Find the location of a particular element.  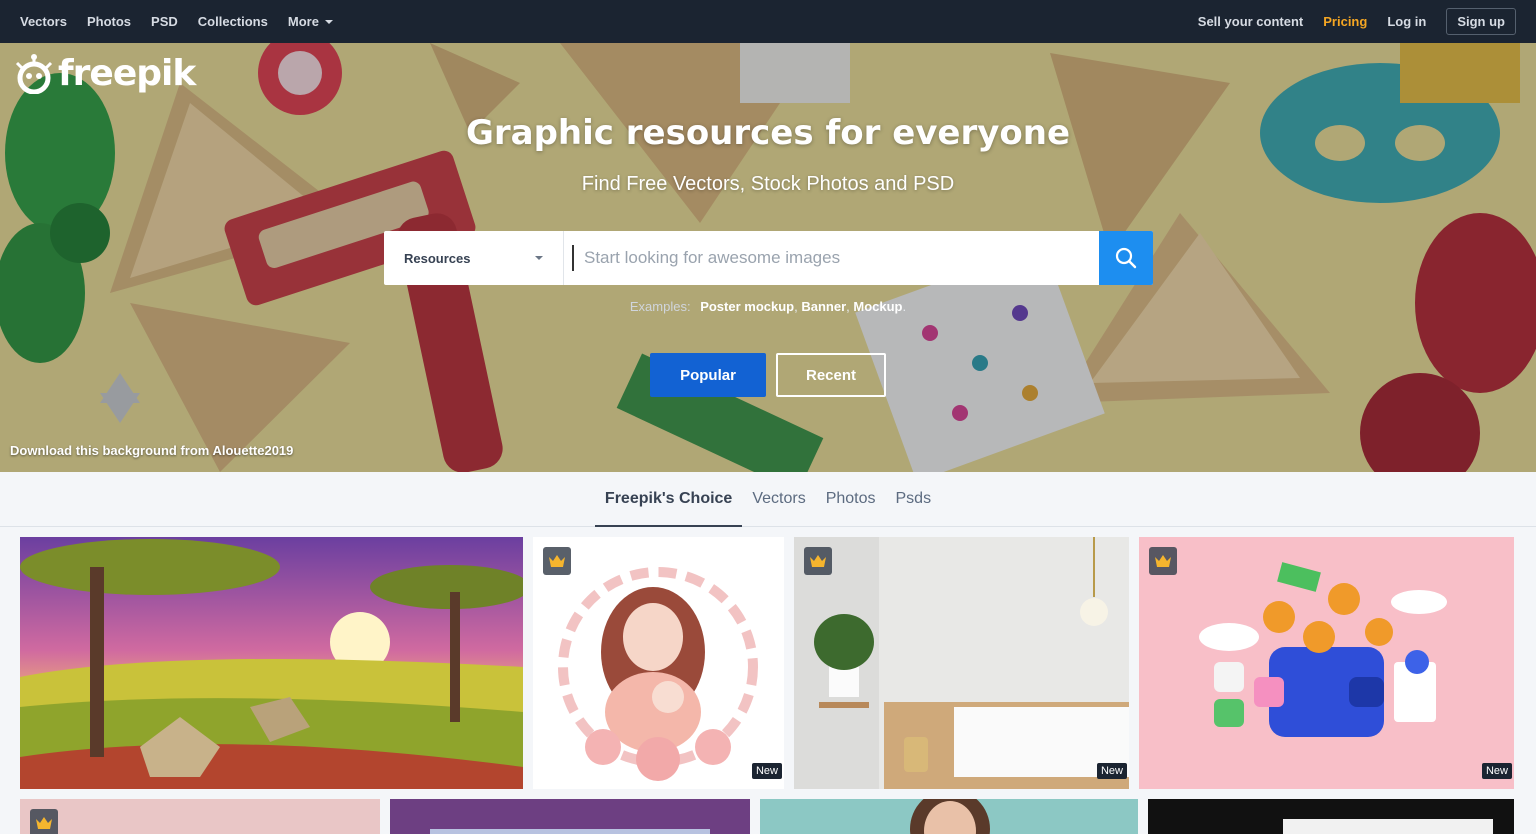

purple-card-image is located at coordinates (570, 831).